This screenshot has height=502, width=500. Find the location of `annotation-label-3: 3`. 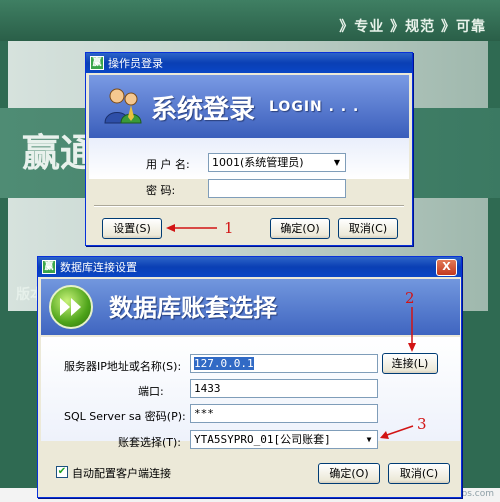

annotation-label-3: 3 is located at coordinates (422, 424).